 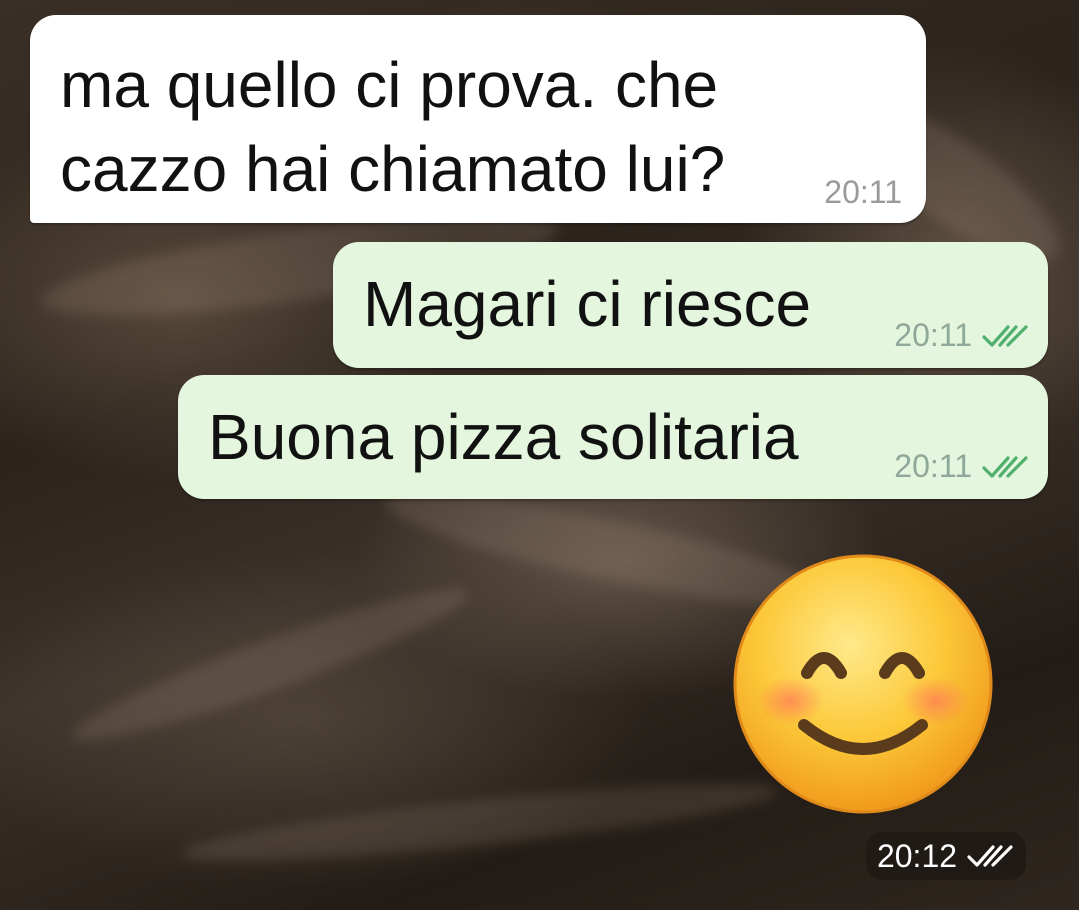 I want to click on outgoing-message-bubble: Magari ci riesce 20:11, so click(x=690, y=305).